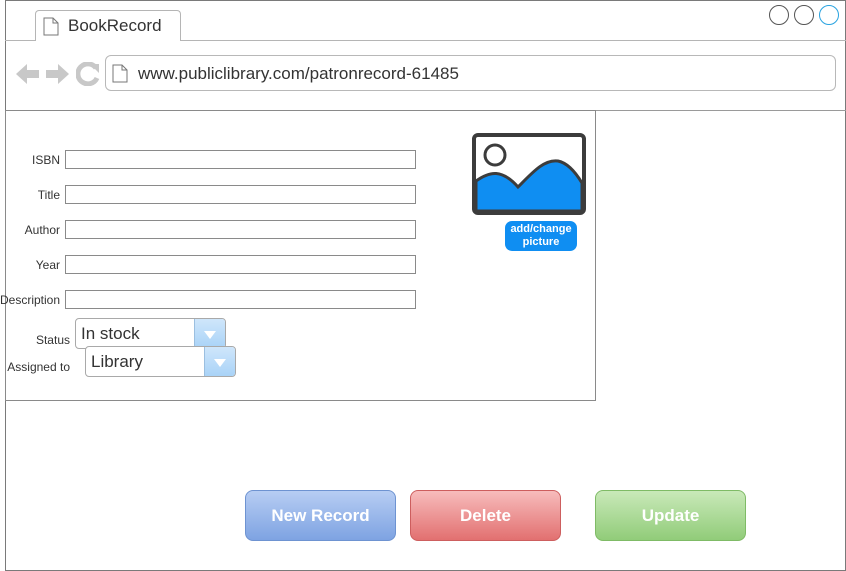 This screenshot has height=571, width=846. I want to click on minimize-button, so click(779, 15).